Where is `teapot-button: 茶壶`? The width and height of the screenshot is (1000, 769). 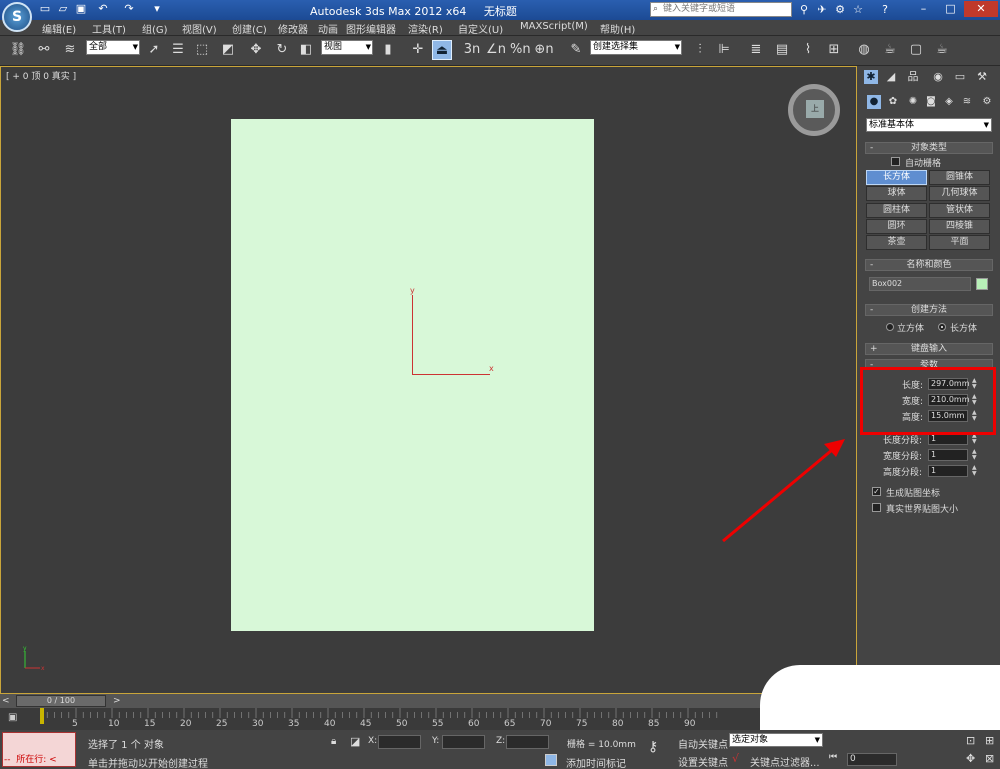 teapot-button: 茶壶 is located at coordinates (896, 242).